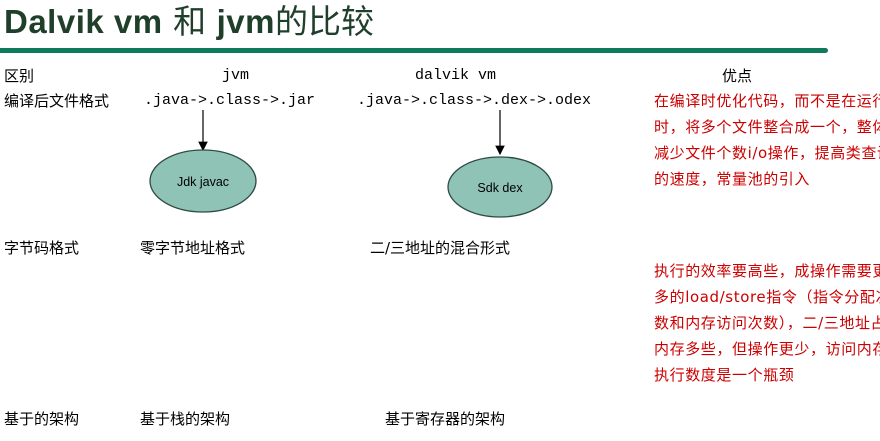 Image resolution: width=880 pixels, height=441 pixels. What do you see at coordinates (185, 419) in the screenshot?
I see `jvm-architecture: 基于栈的架构` at bounding box center [185, 419].